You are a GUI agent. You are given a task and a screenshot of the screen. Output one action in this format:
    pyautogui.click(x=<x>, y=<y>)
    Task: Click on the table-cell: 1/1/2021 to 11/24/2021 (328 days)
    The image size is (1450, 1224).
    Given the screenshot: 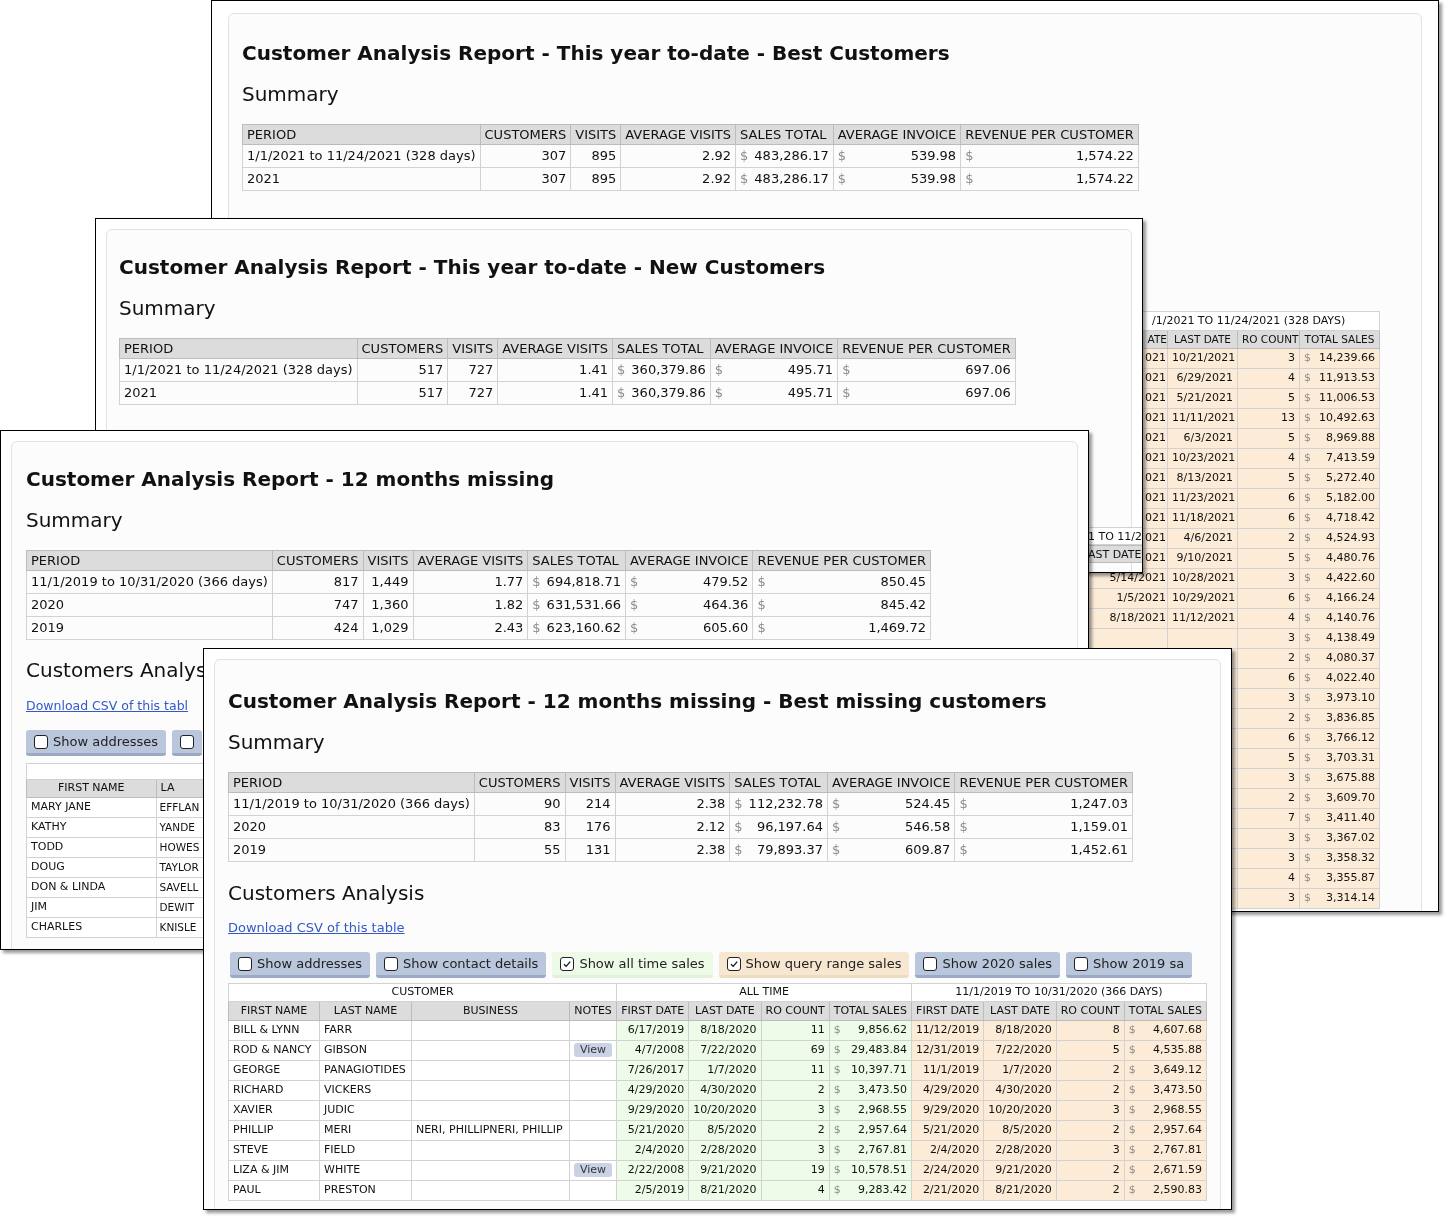 What is the action you would take?
    pyautogui.click(x=238, y=370)
    